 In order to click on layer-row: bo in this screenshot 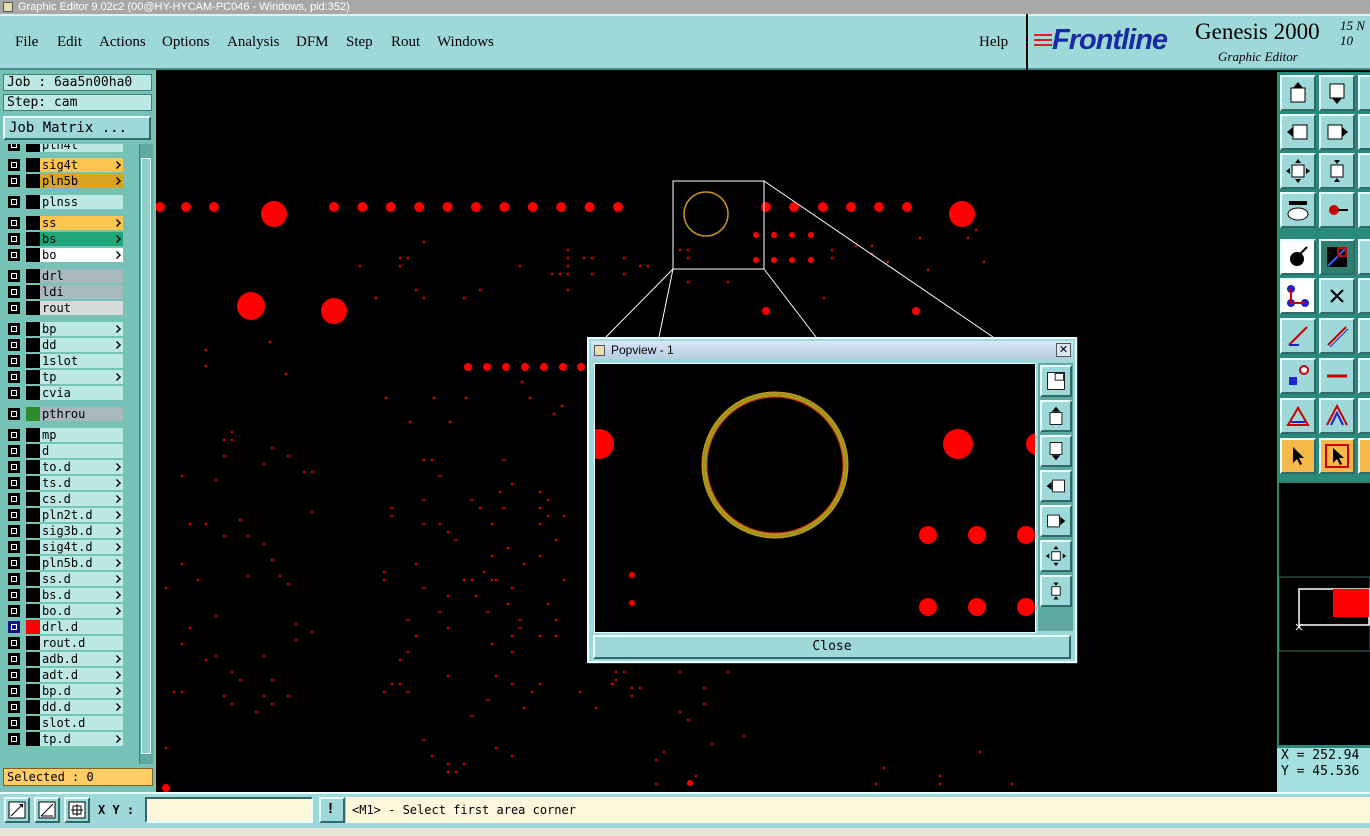, I will do `click(71, 255)`.